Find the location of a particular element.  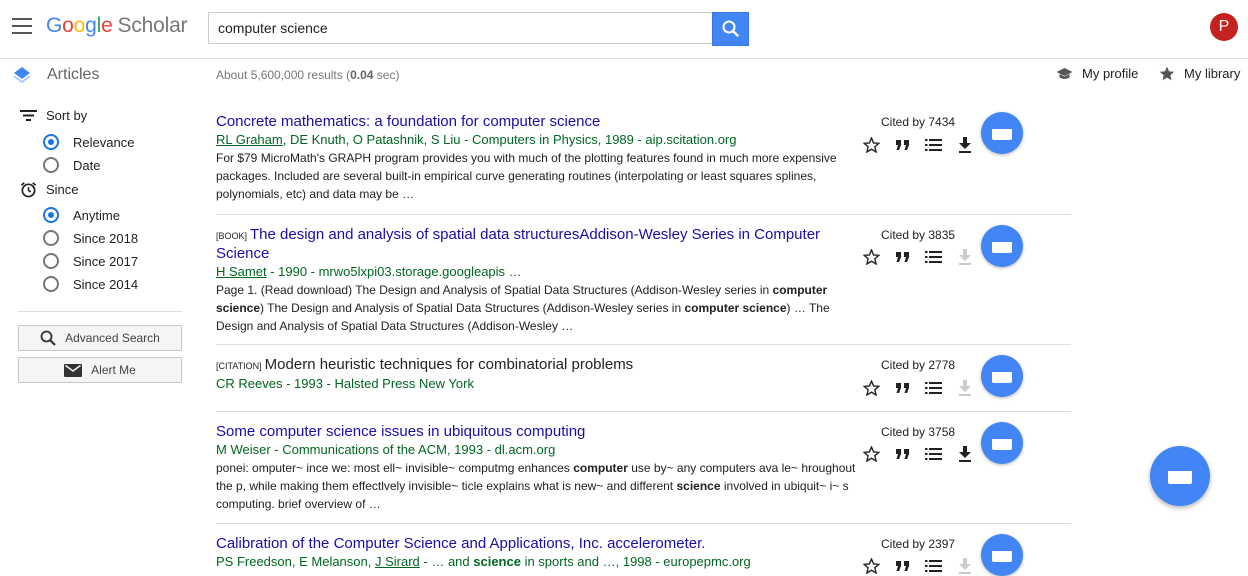

sort-icon is located at coordinates (28, 115).